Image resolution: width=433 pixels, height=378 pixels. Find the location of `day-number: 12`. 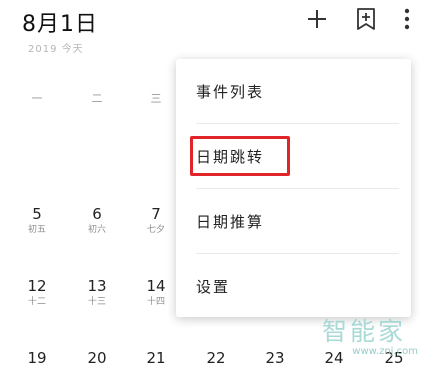

day-number: 12 is located at coordinates (37, 286).